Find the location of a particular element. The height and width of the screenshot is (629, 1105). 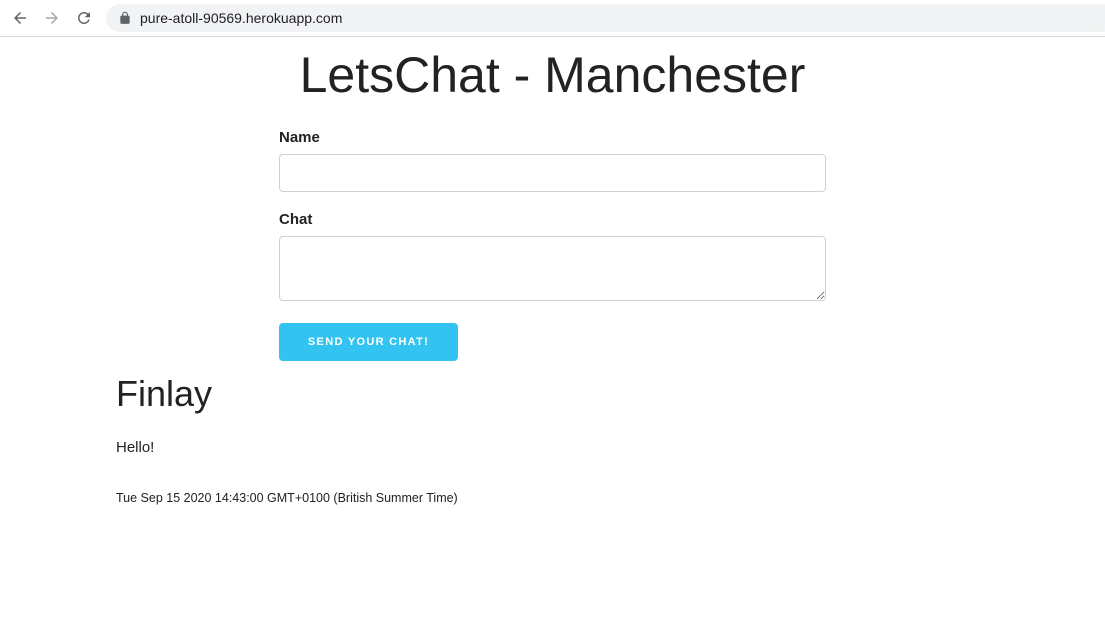

message-text: Hello! is located at coordinates (135, 447).